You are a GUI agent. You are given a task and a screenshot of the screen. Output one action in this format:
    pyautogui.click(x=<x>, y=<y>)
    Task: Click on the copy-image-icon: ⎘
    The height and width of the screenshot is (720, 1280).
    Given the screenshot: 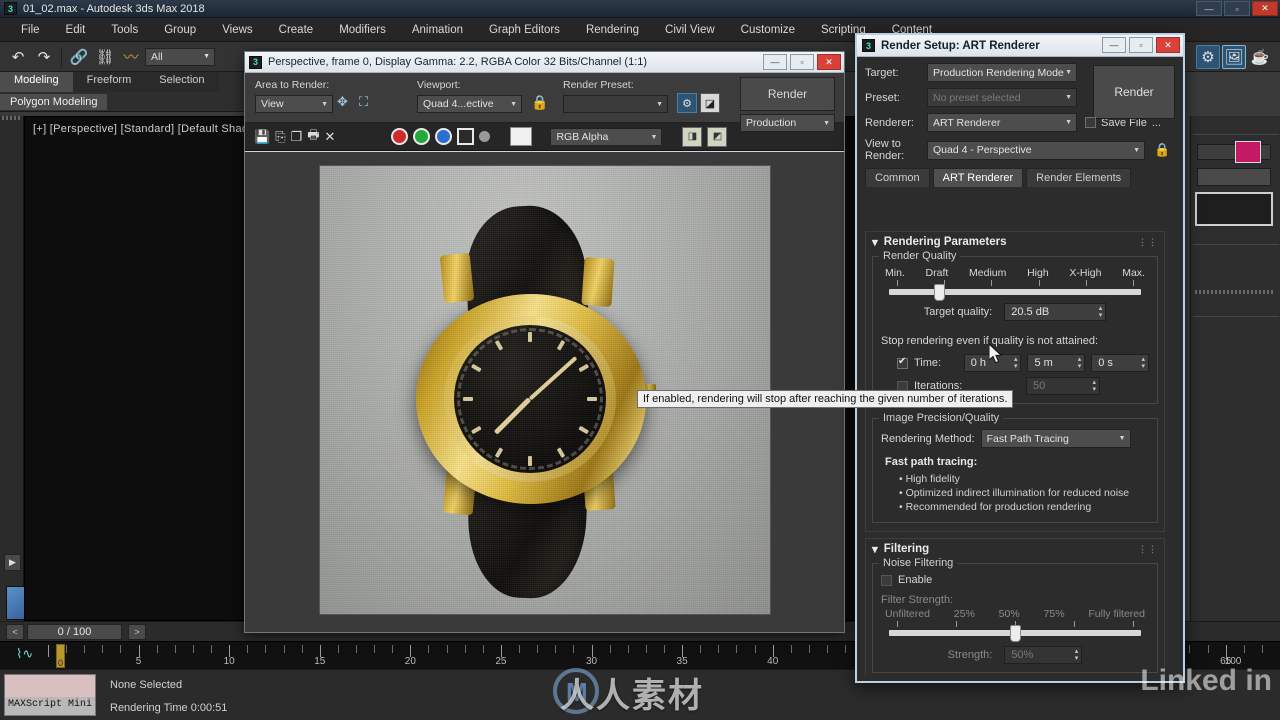 What is the action you would take?
    pyautogui.click(x=280, y=137)
    